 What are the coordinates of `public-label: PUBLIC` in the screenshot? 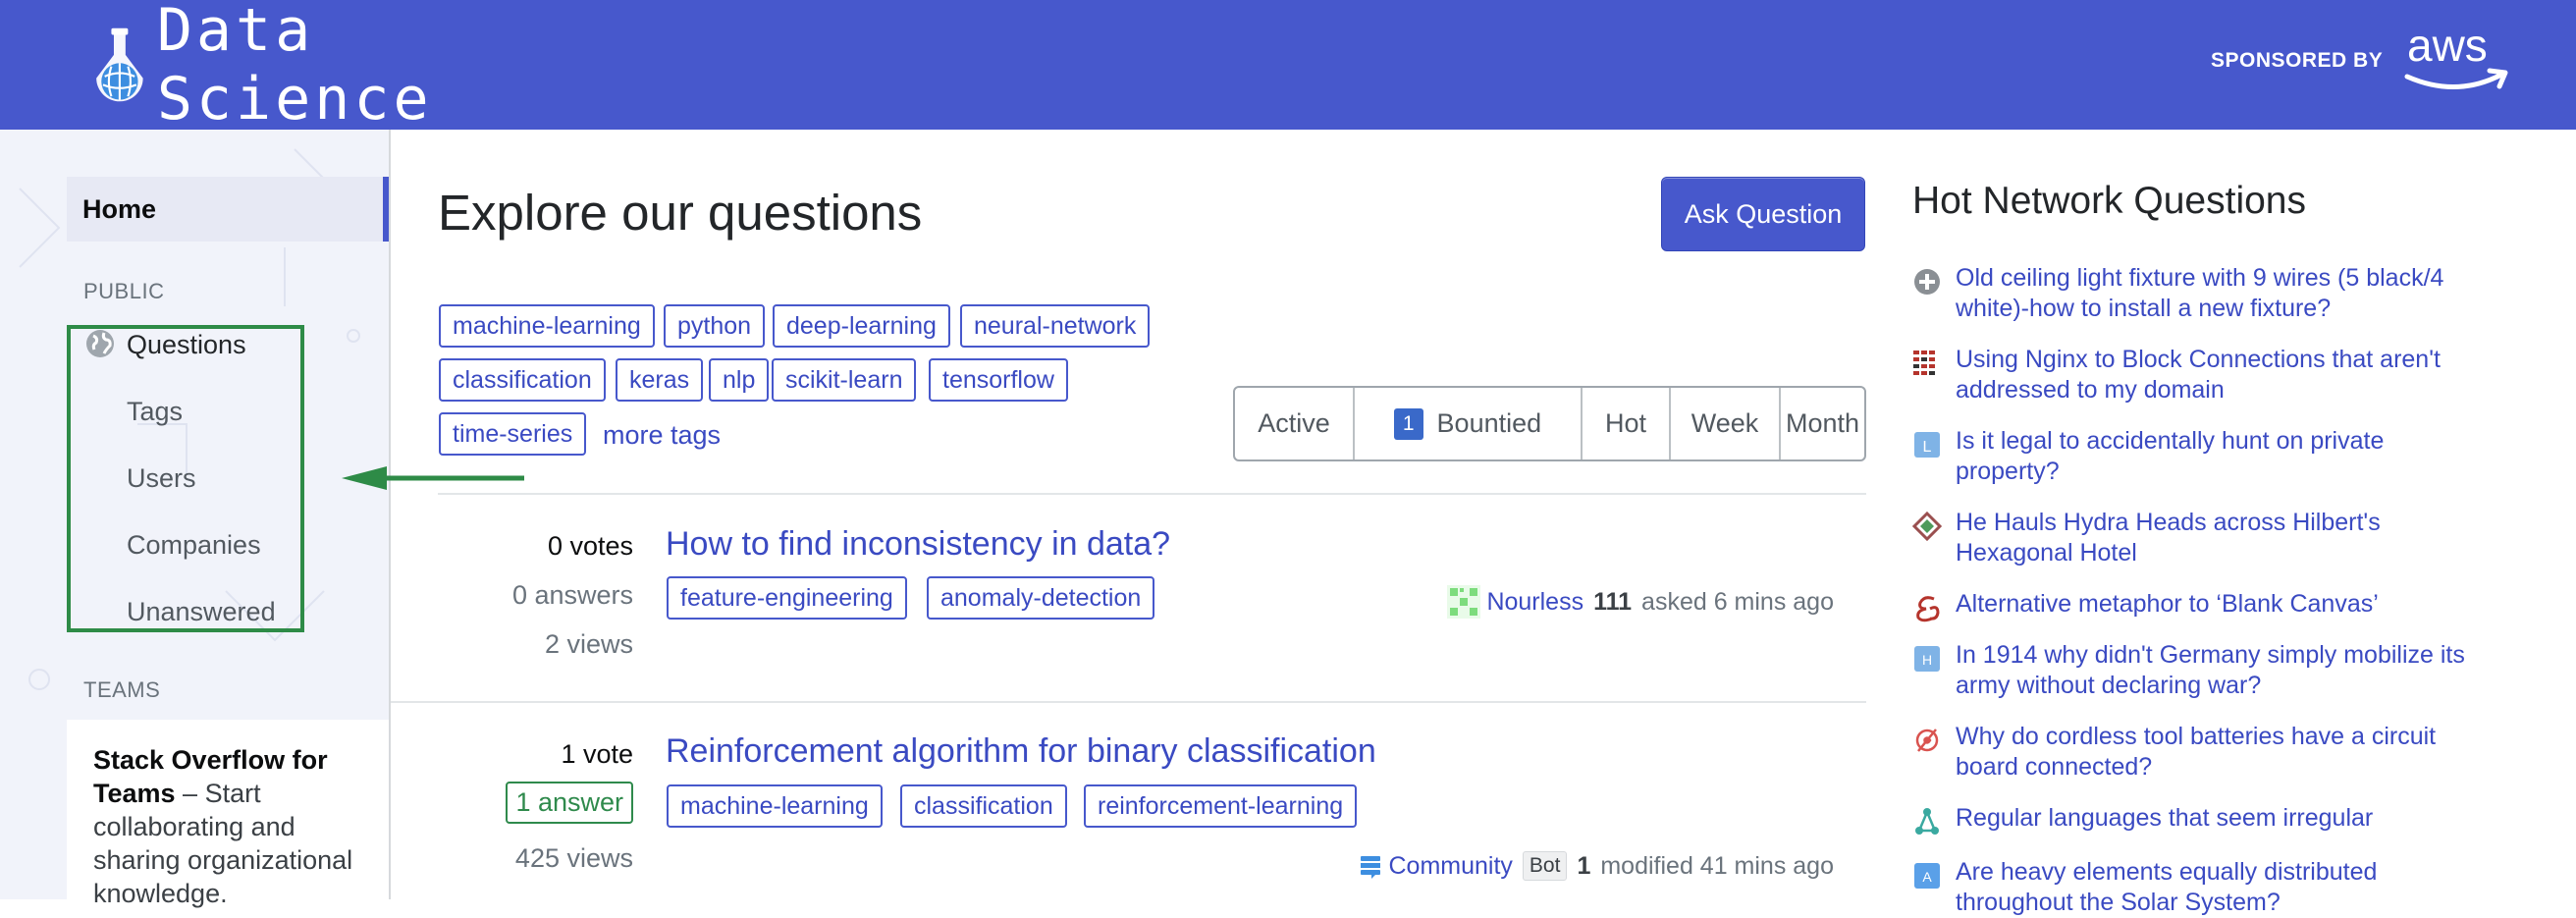 It's located at (124, 291).